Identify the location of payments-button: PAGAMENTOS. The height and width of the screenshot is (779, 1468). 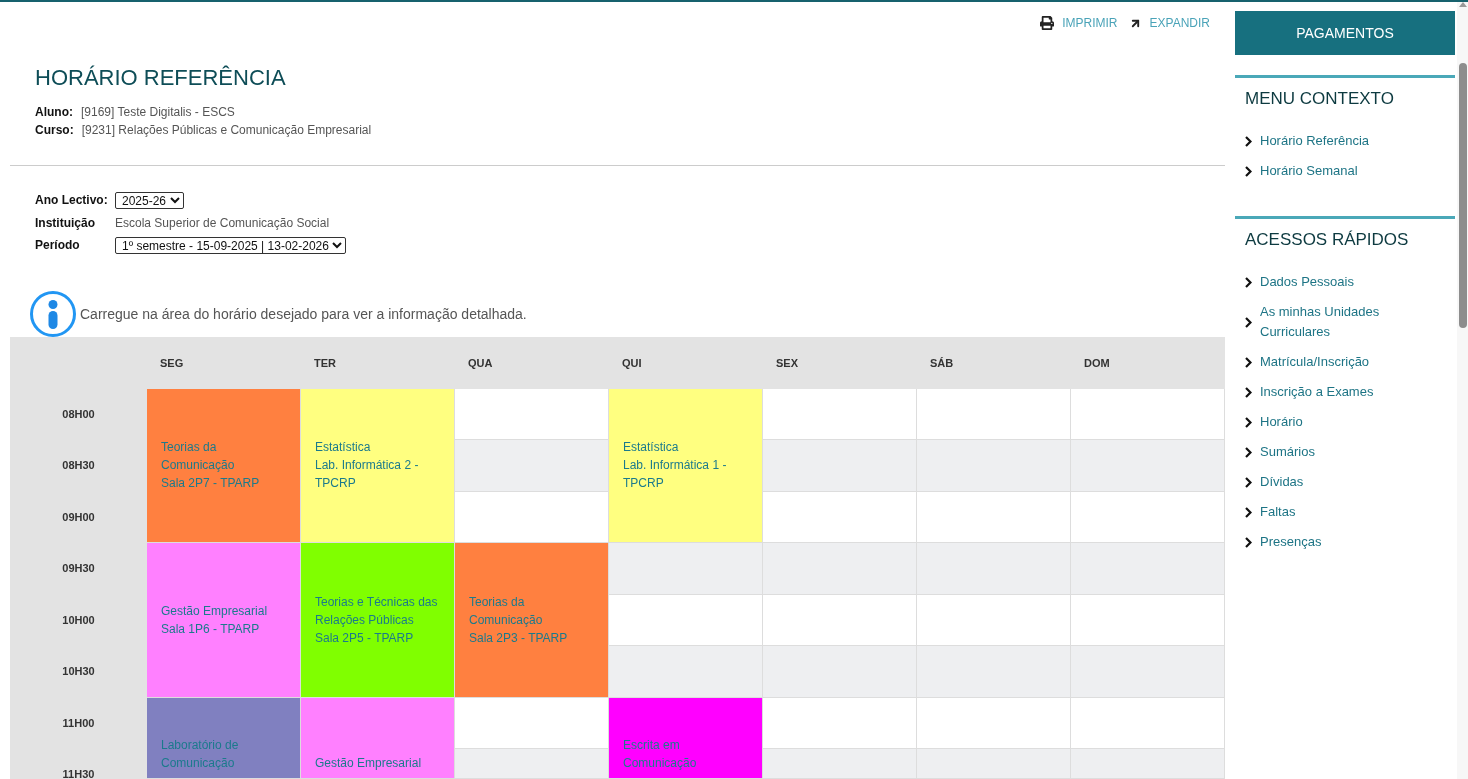
(1345, 33).